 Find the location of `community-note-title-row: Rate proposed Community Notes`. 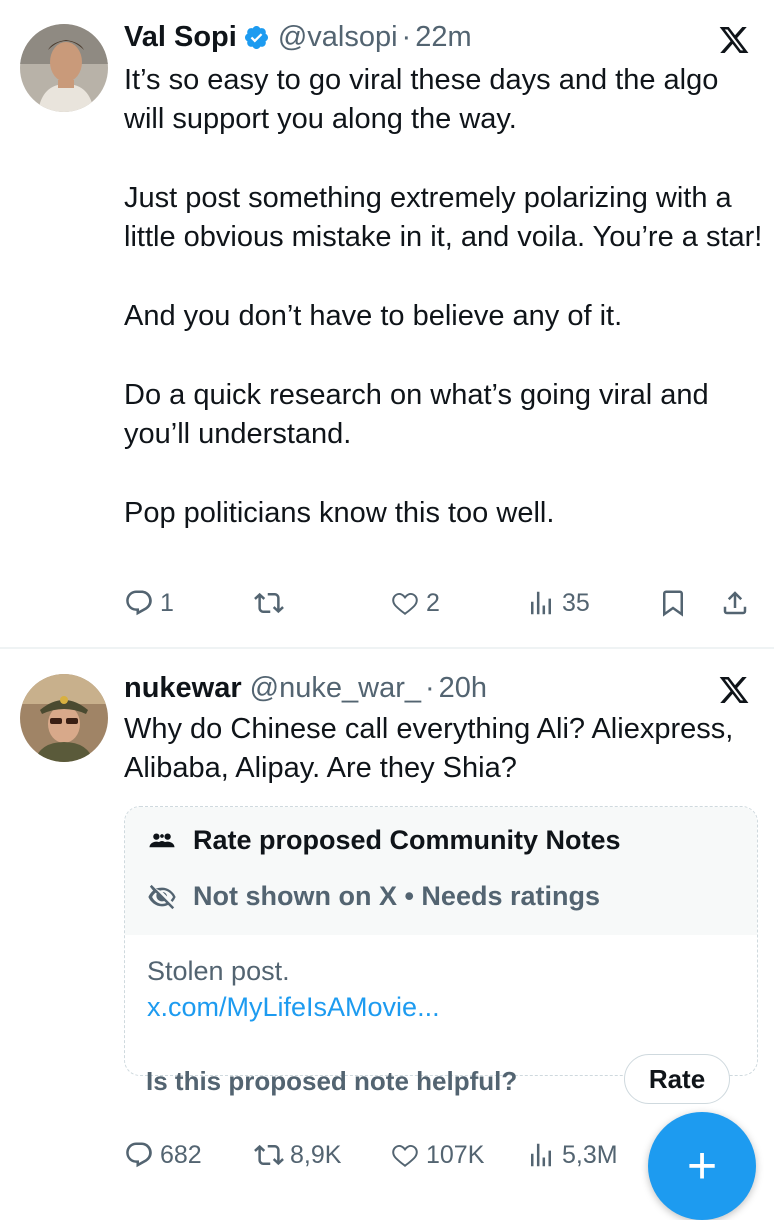

community-note-title-row: Rate proposed Community Notes is located at coordinates (384, 840).